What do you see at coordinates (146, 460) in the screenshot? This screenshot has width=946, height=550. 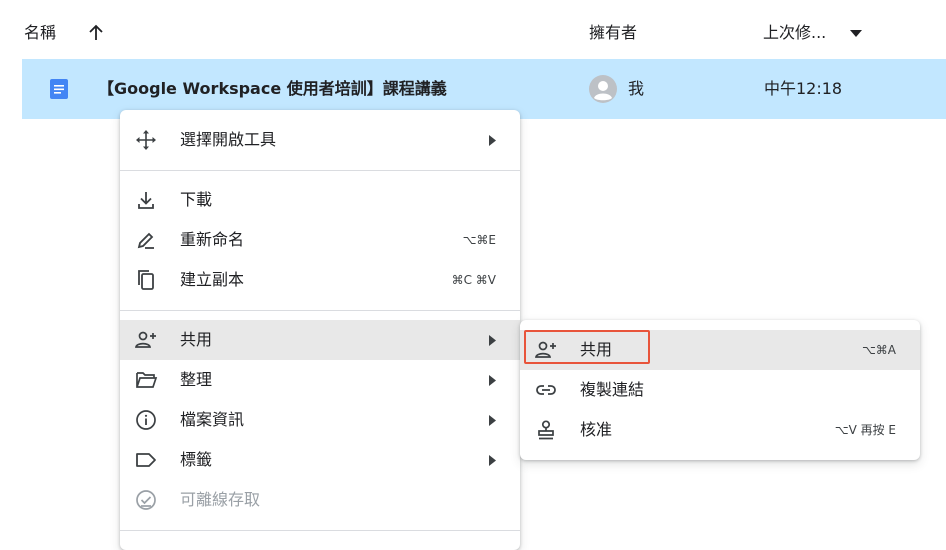 I see `label-tag-icon` at bounding box center [146, 460].